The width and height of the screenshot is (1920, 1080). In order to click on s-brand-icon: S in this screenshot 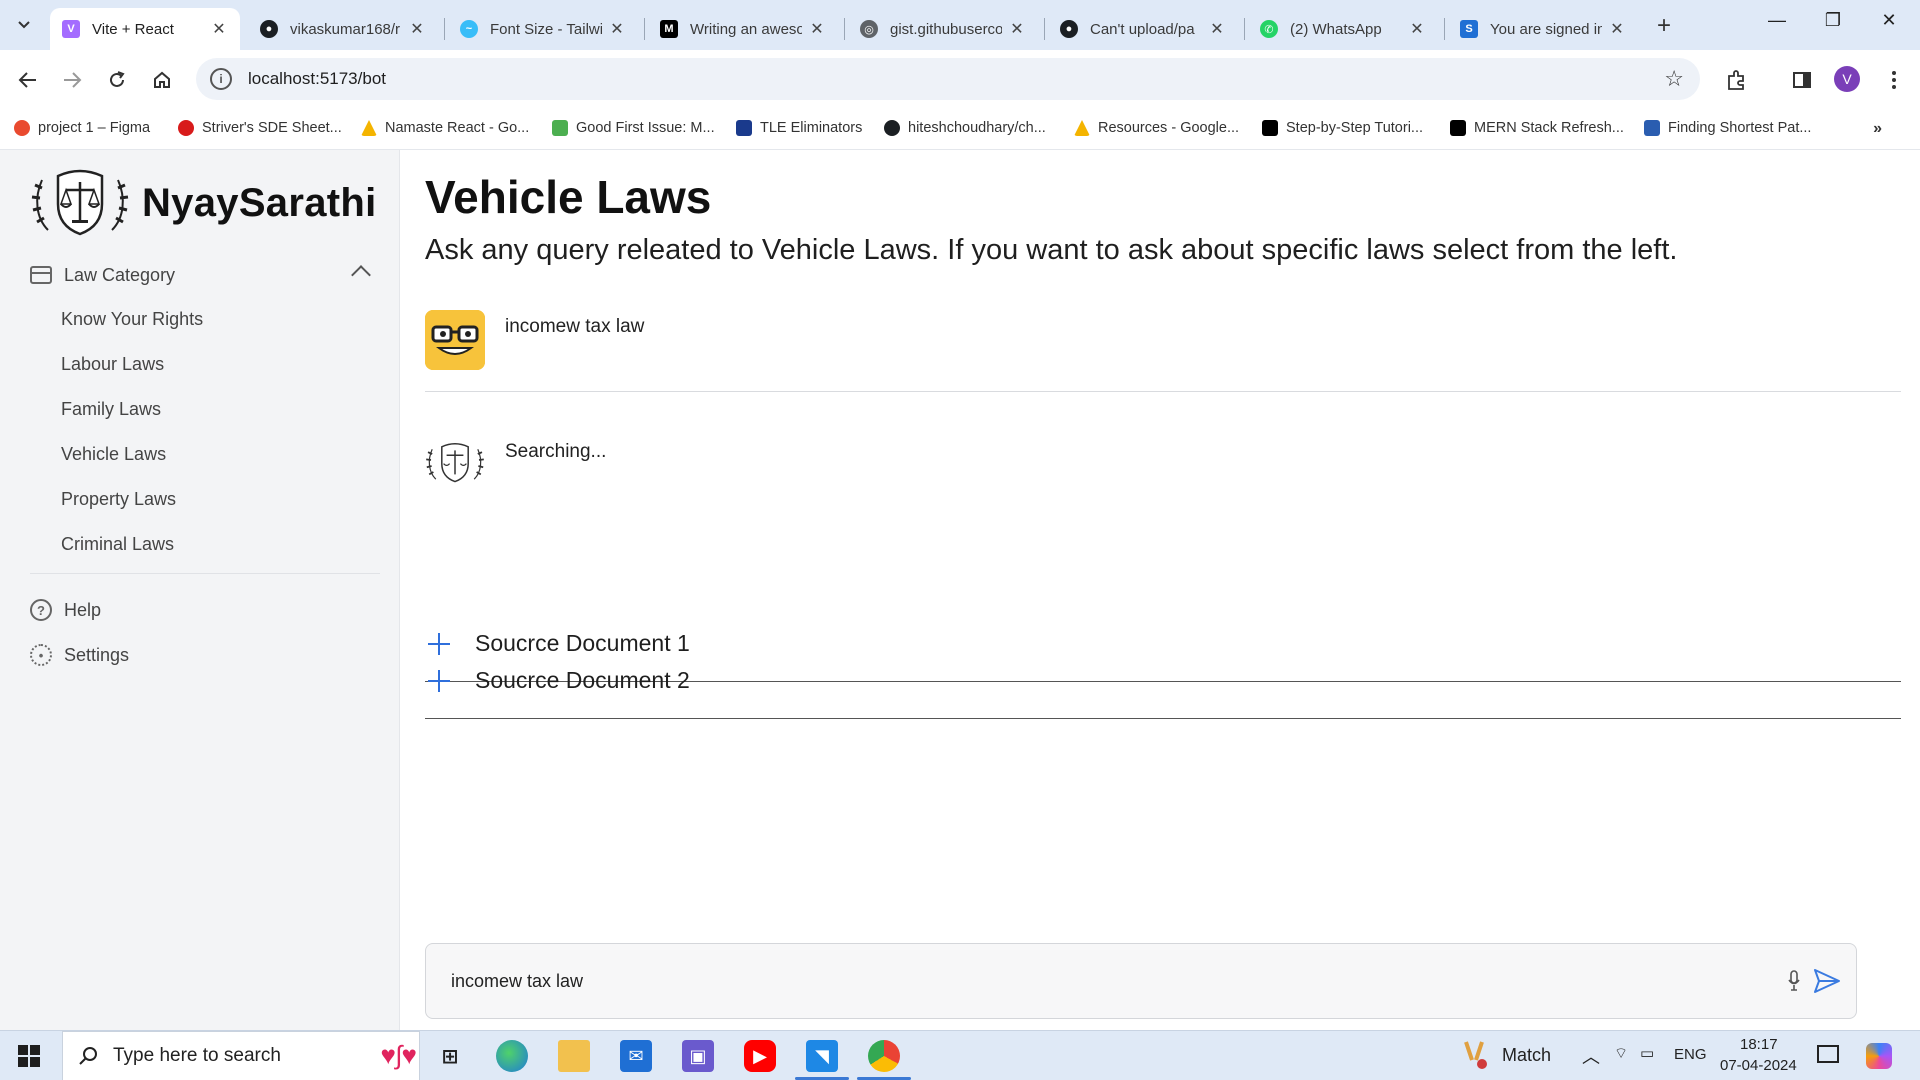, I will do `click(1469, 29)`.